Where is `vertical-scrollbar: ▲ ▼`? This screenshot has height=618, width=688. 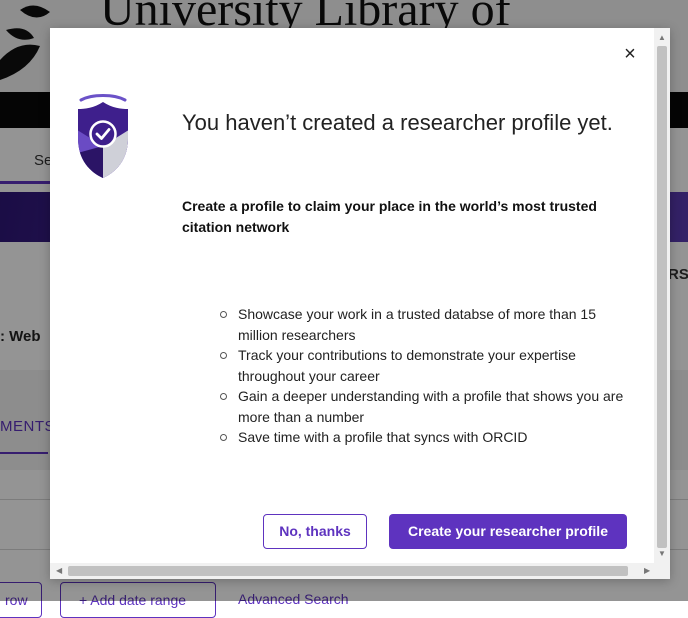
vertical-scrollbar: ▲ ▼ is located at coordinates (662, 295).